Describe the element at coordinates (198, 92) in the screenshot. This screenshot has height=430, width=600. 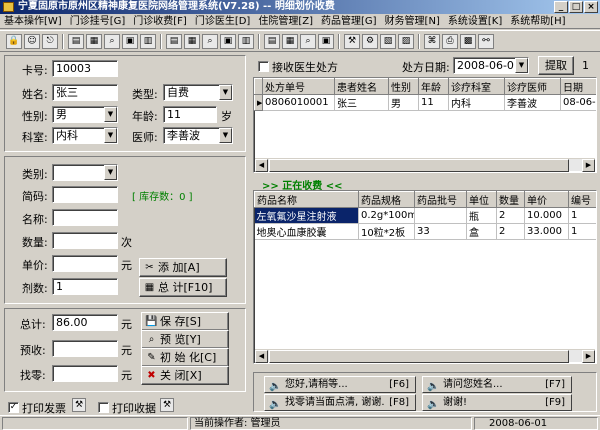
I see `patient-type-select: 自费 ▼` at that location.